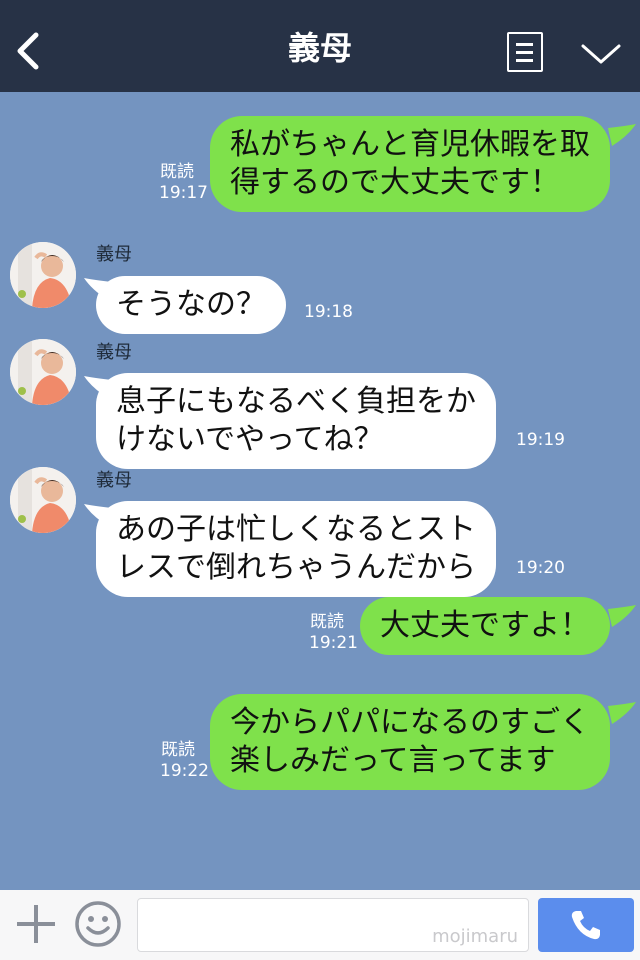 The image size is (640, 960). What do you see at coordinates (475, 936) in the screenshot?
I see `watermark: mojimaru` at bounding box center [475, 936].